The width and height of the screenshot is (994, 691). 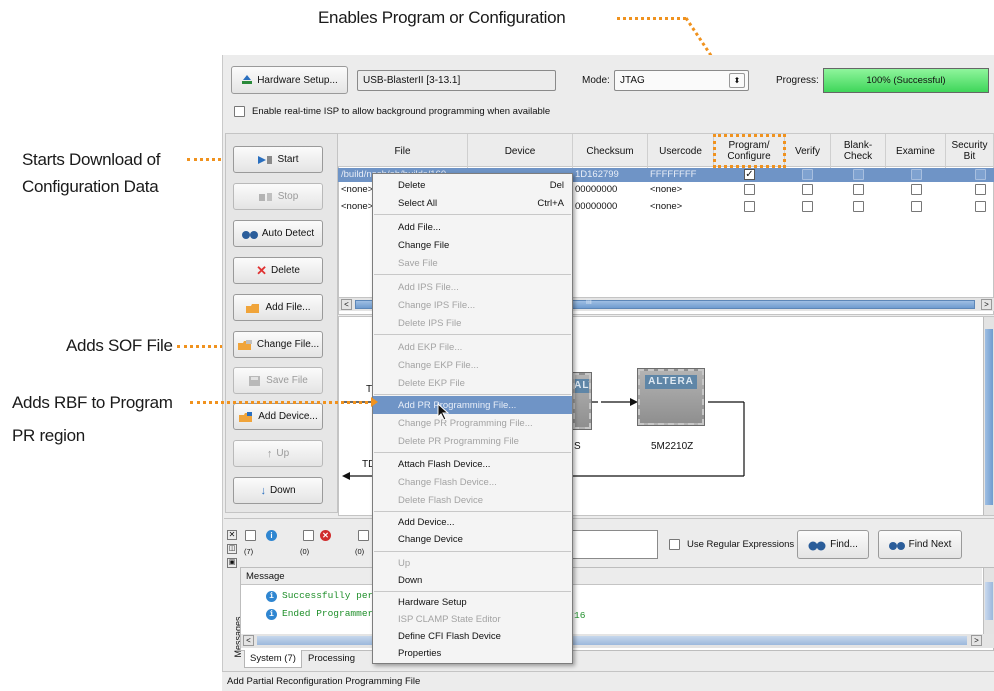 I want to click on col-blank-check: Blank- Check, so click(x=858, y=151).